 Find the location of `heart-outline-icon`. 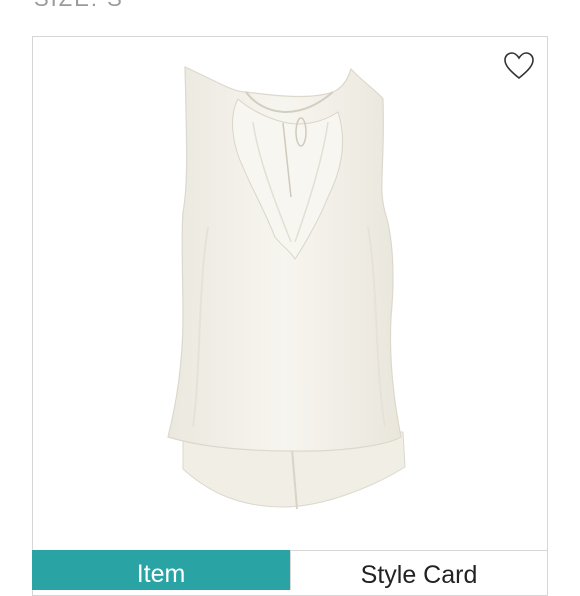

heart-outline-icon is located at coordinates (519, 66).